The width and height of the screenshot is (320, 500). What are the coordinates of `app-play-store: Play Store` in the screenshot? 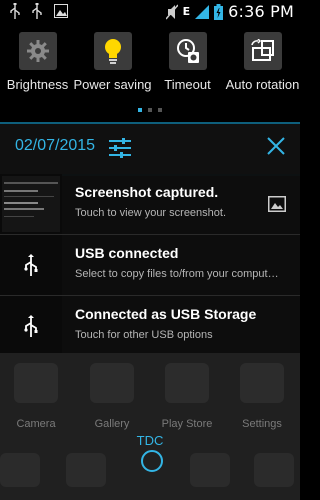 It's located at (187, 396).